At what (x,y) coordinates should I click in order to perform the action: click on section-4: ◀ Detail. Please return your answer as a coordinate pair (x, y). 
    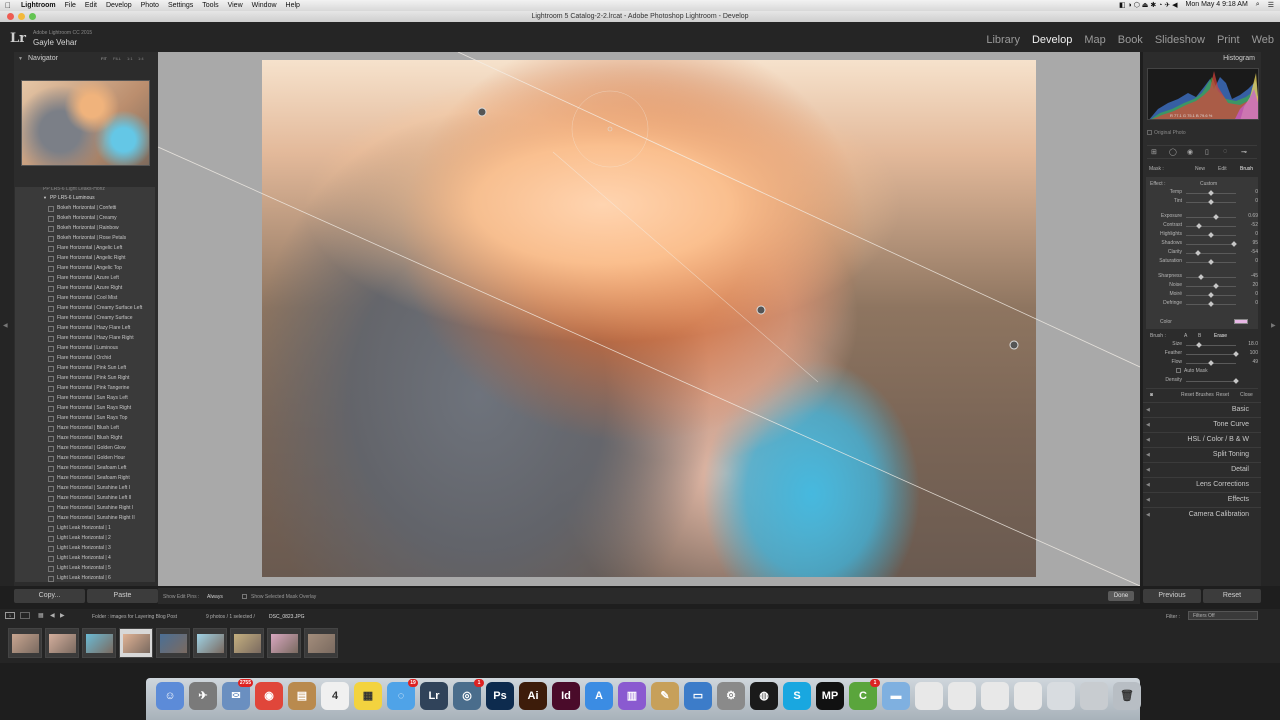
    Looking at the image, I should click on (1202, 469).